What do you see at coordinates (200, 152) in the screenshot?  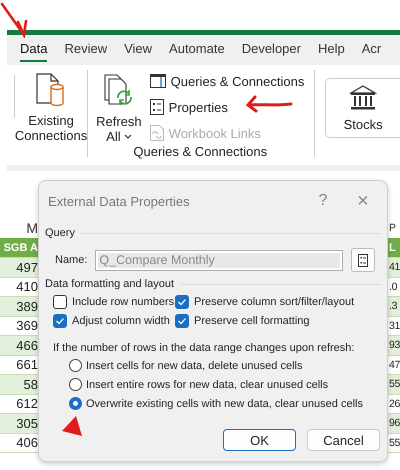 I see `group-label: Queries & Connections` at bounding box center [200, 152].